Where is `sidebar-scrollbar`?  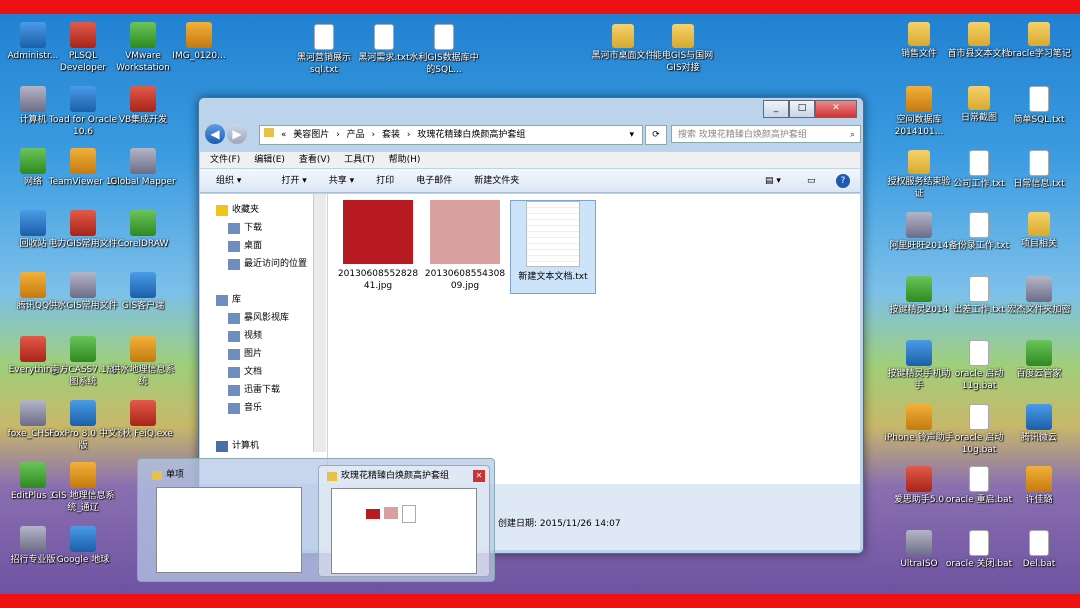
sidebar-scrollbar is located at coordinates (319, 323).